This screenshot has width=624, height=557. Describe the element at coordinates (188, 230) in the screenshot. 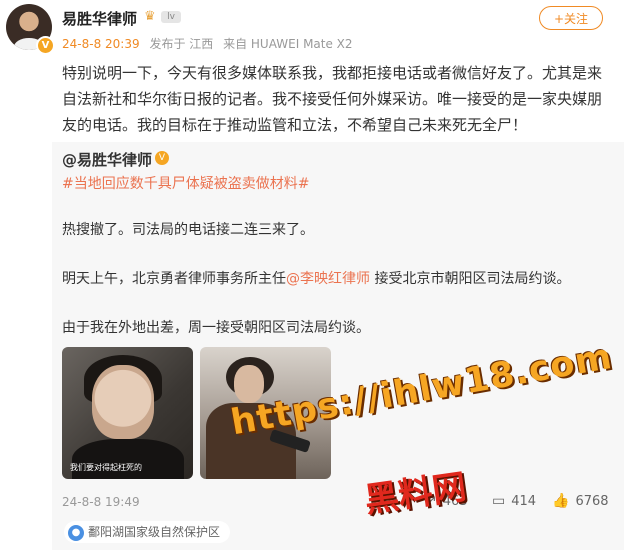

I see `repost-line-1: 热搜撤了。司法局的电话接二连三来了。` at that location.